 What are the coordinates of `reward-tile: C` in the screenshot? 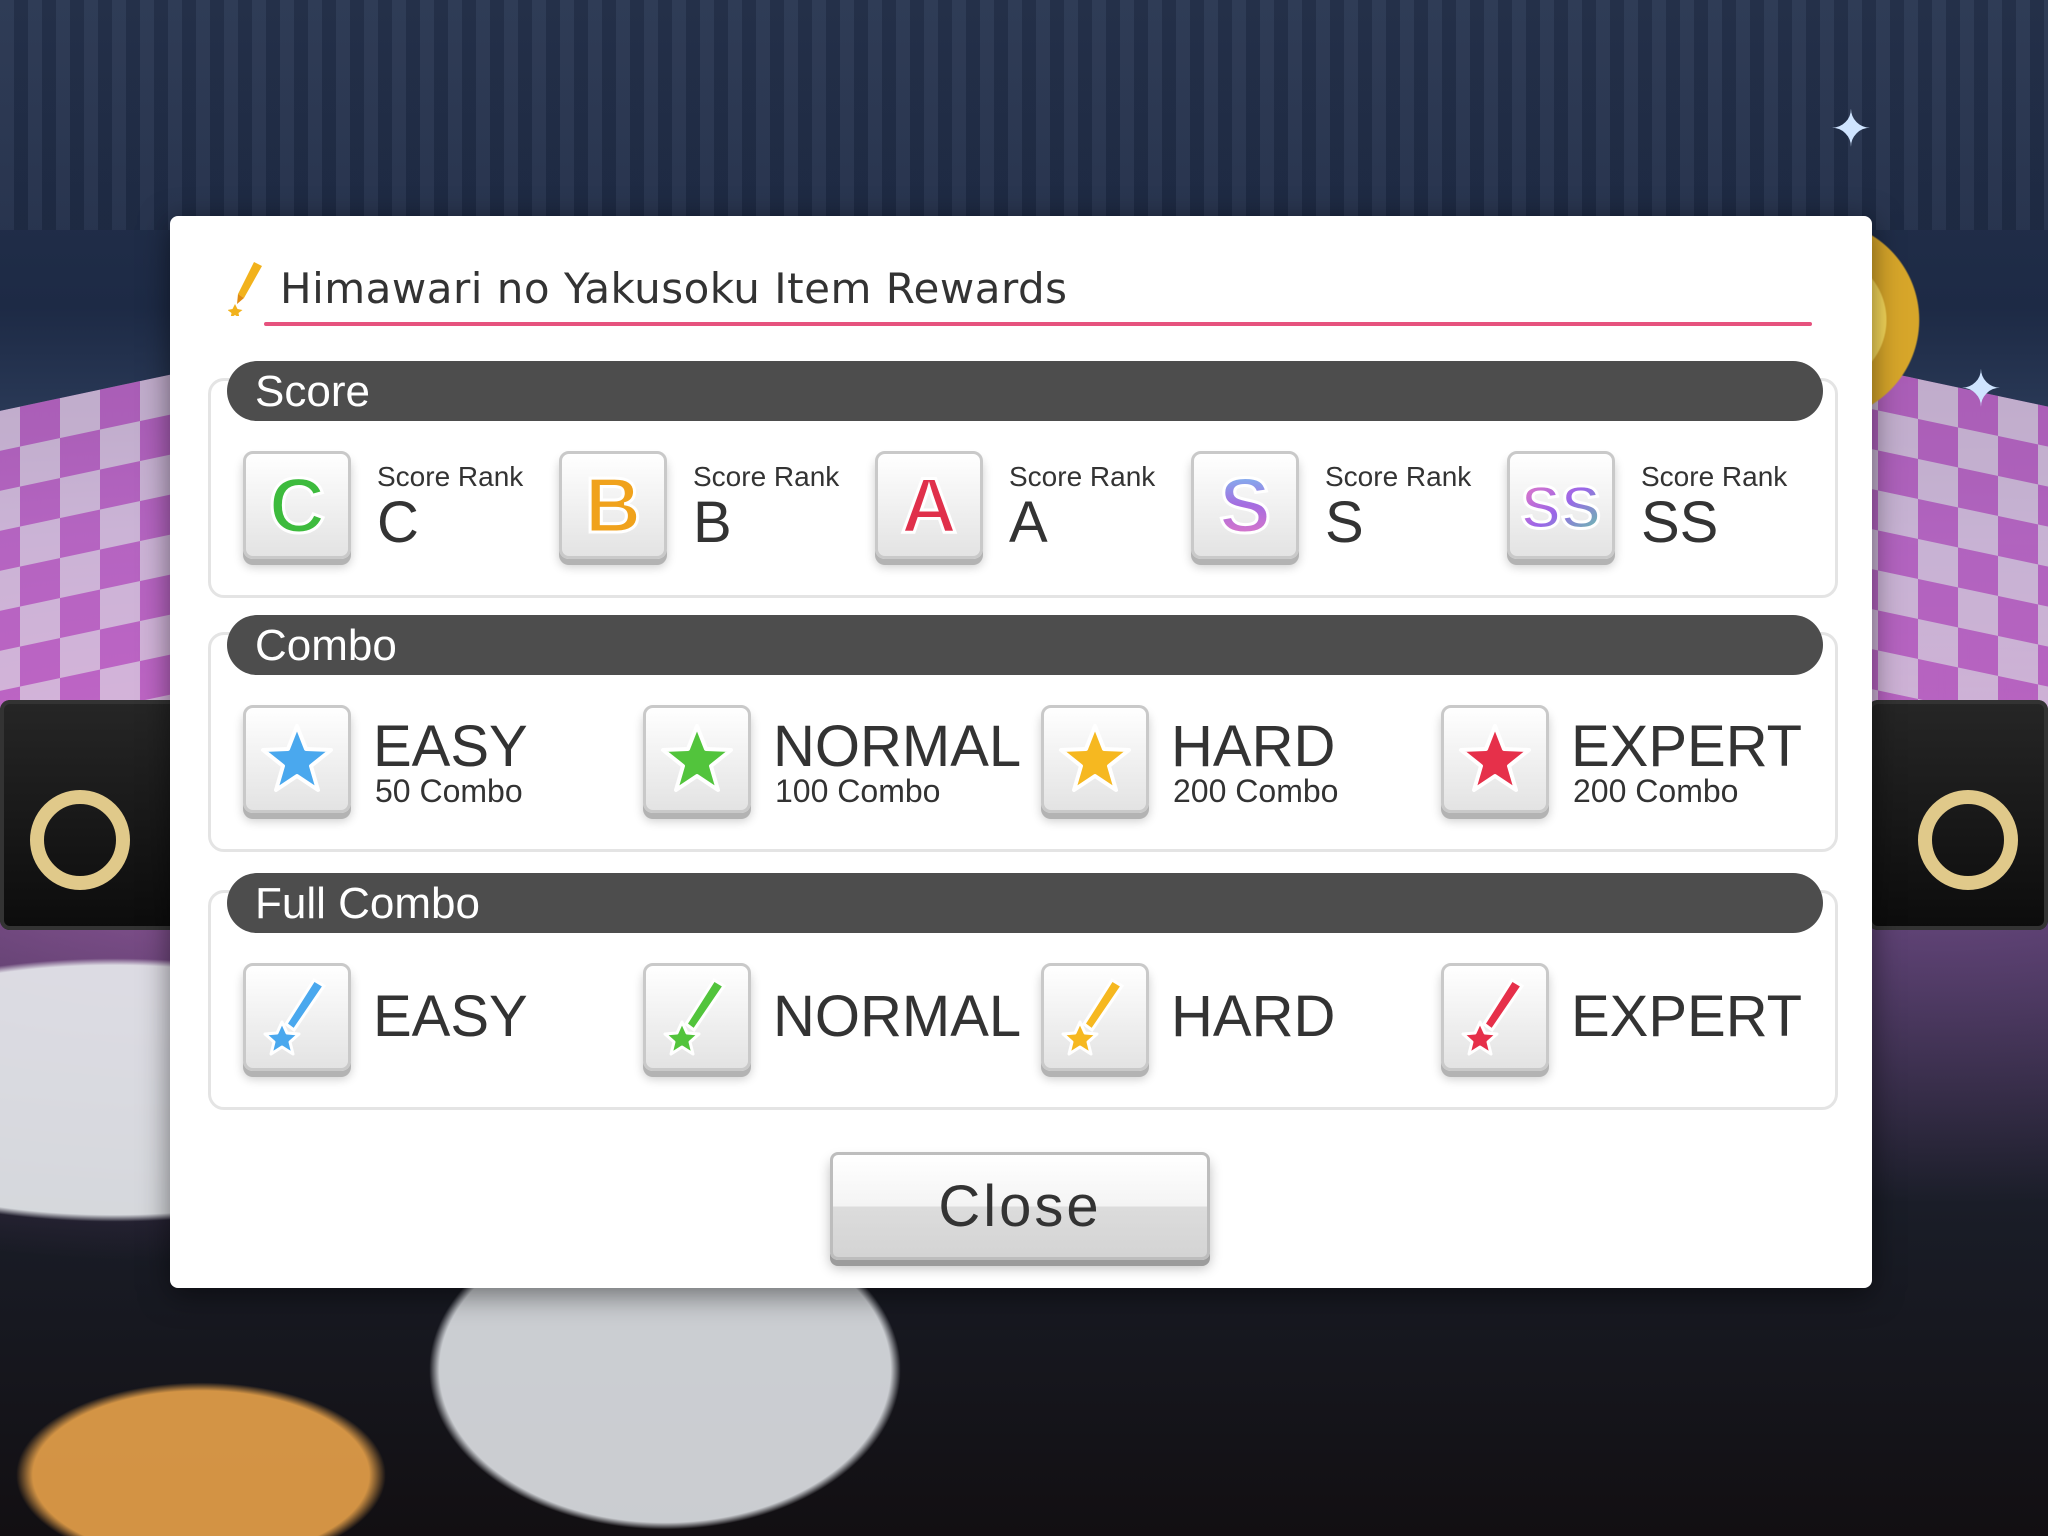 It's located at (297, 505).